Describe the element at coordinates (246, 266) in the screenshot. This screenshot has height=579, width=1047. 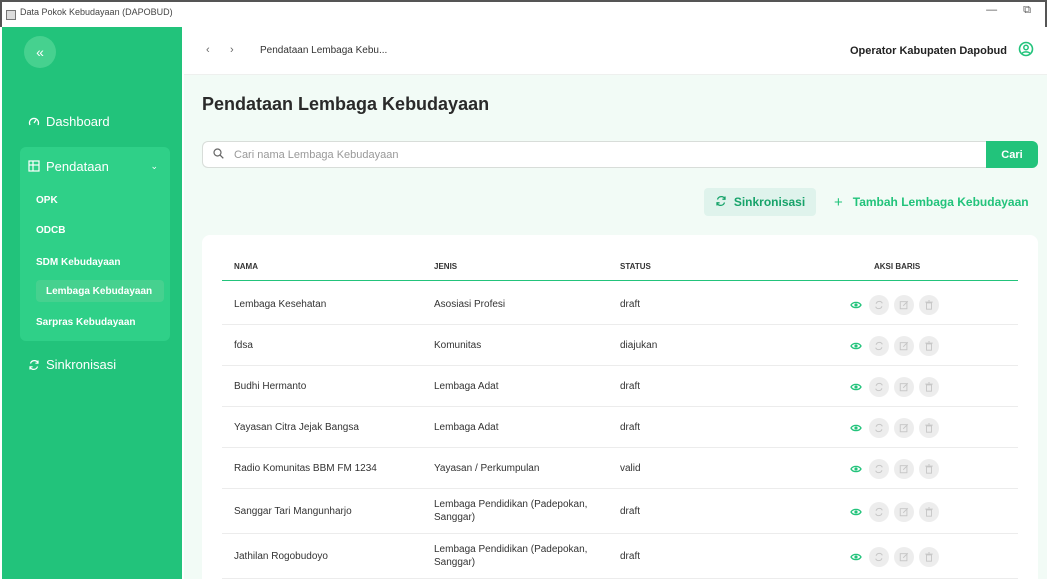
I see `column-header-nama: NAMA` at that location.